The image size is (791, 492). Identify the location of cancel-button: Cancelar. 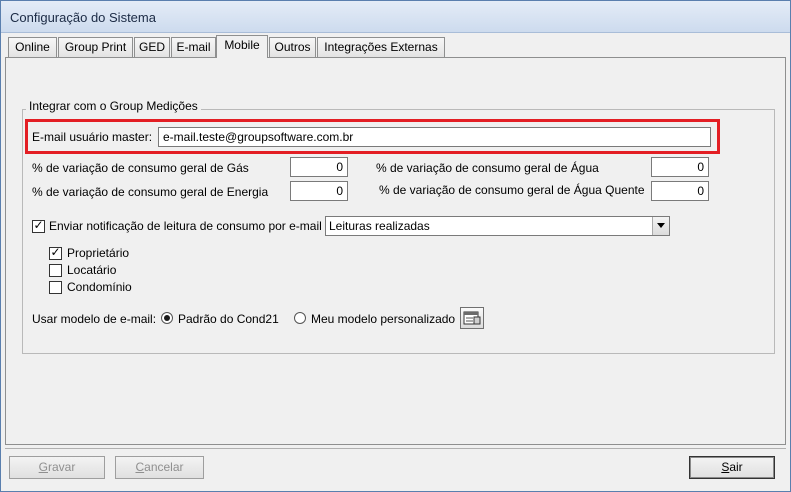
(159, 467).